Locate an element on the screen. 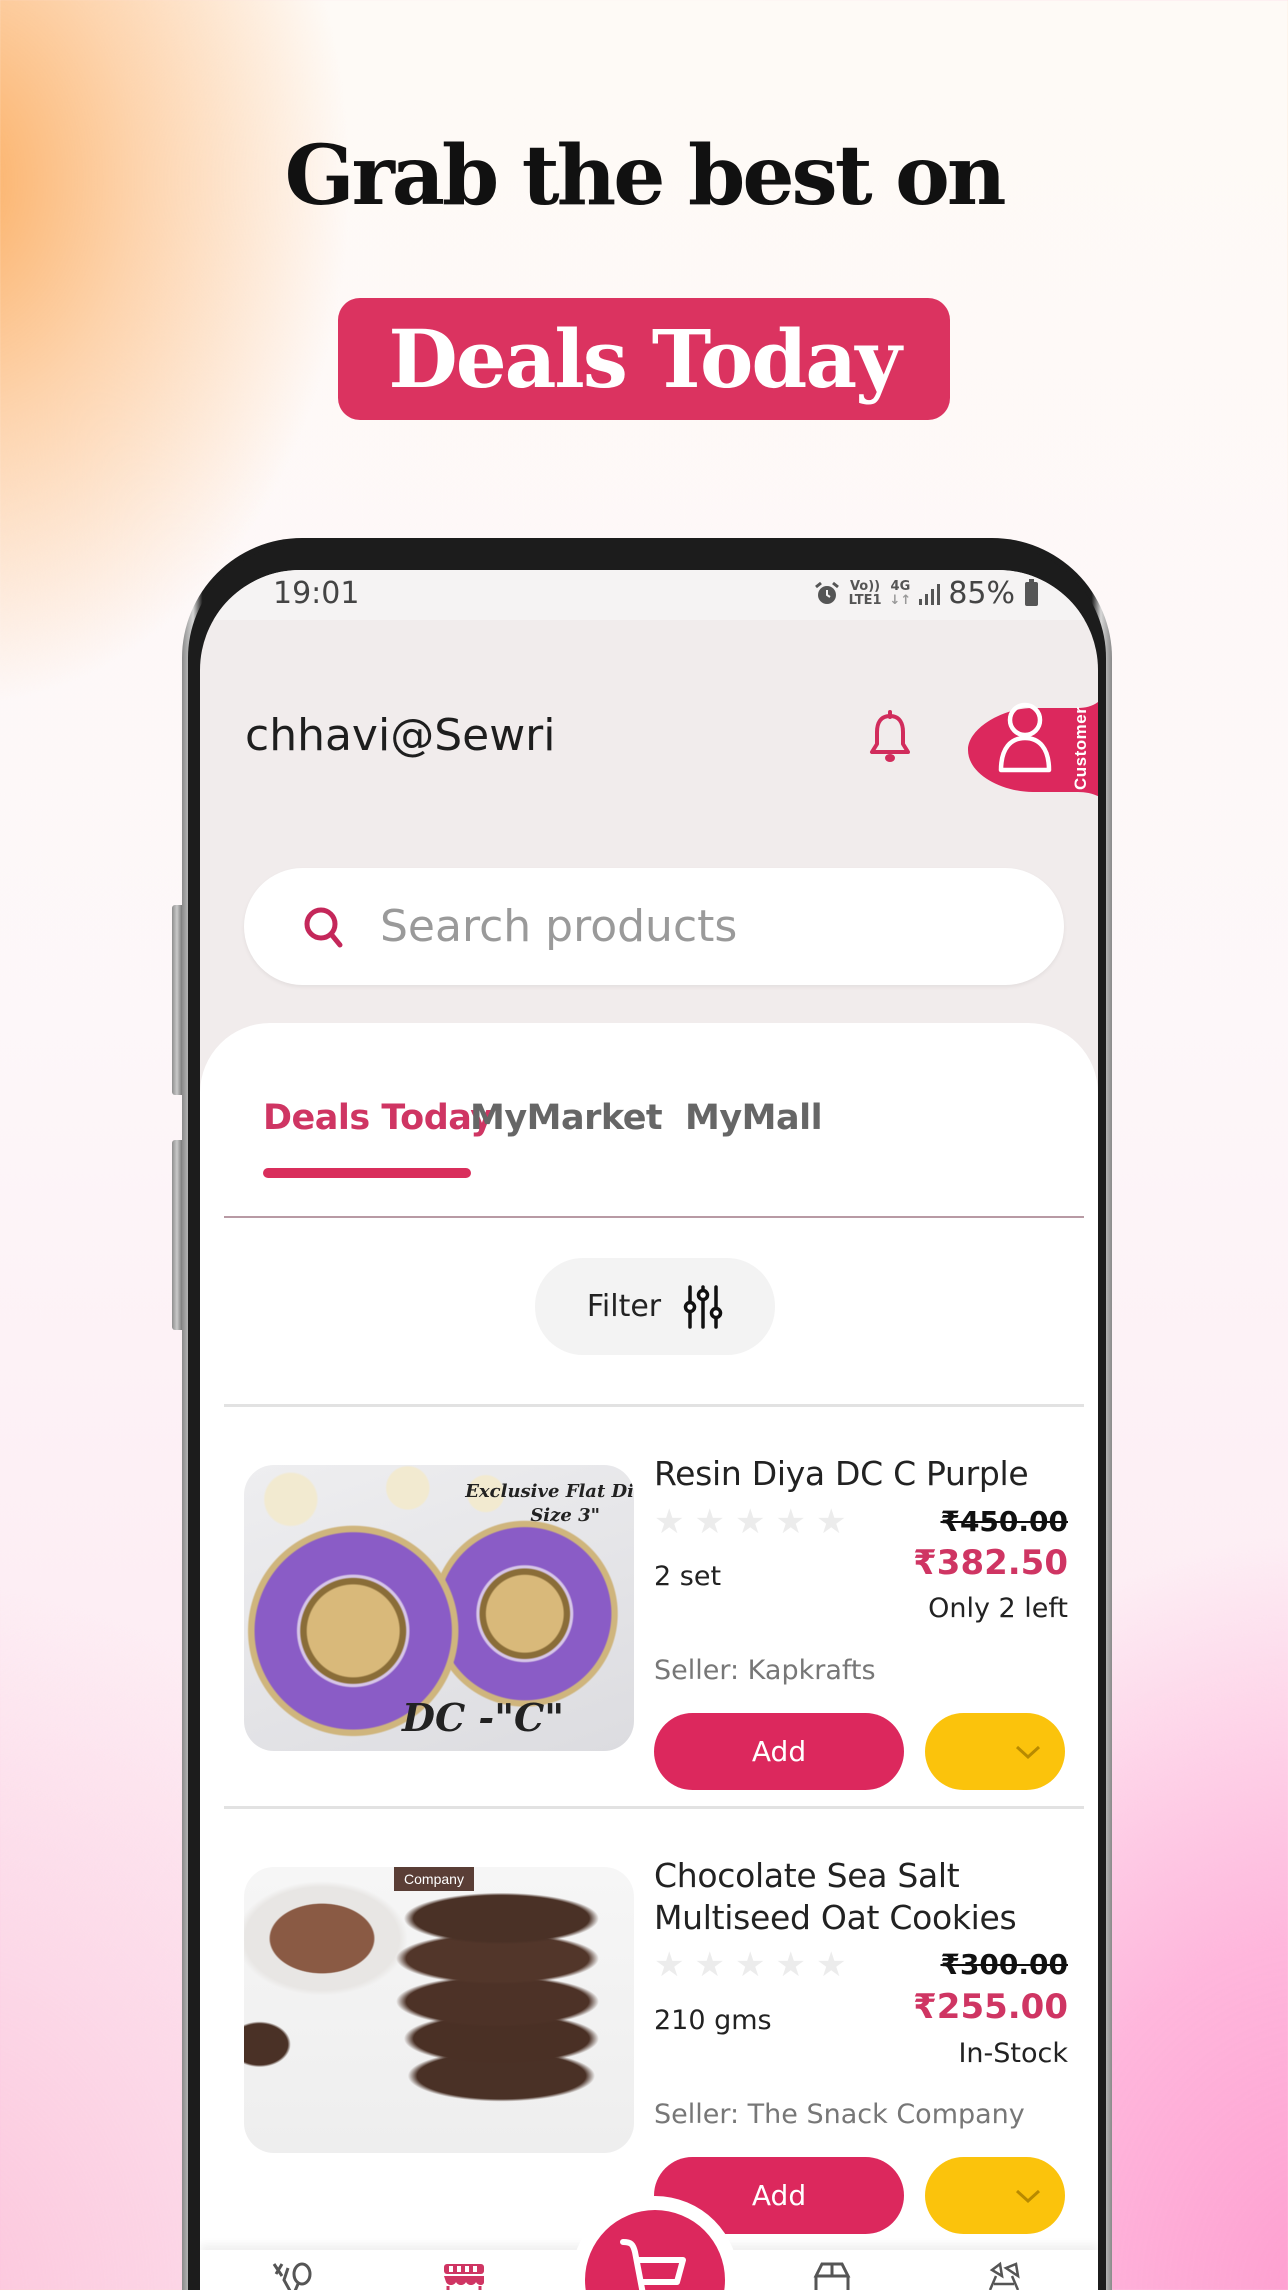  product-title-line-2: Multiseed Oat Cookies is located at coordinates (835, 1917).